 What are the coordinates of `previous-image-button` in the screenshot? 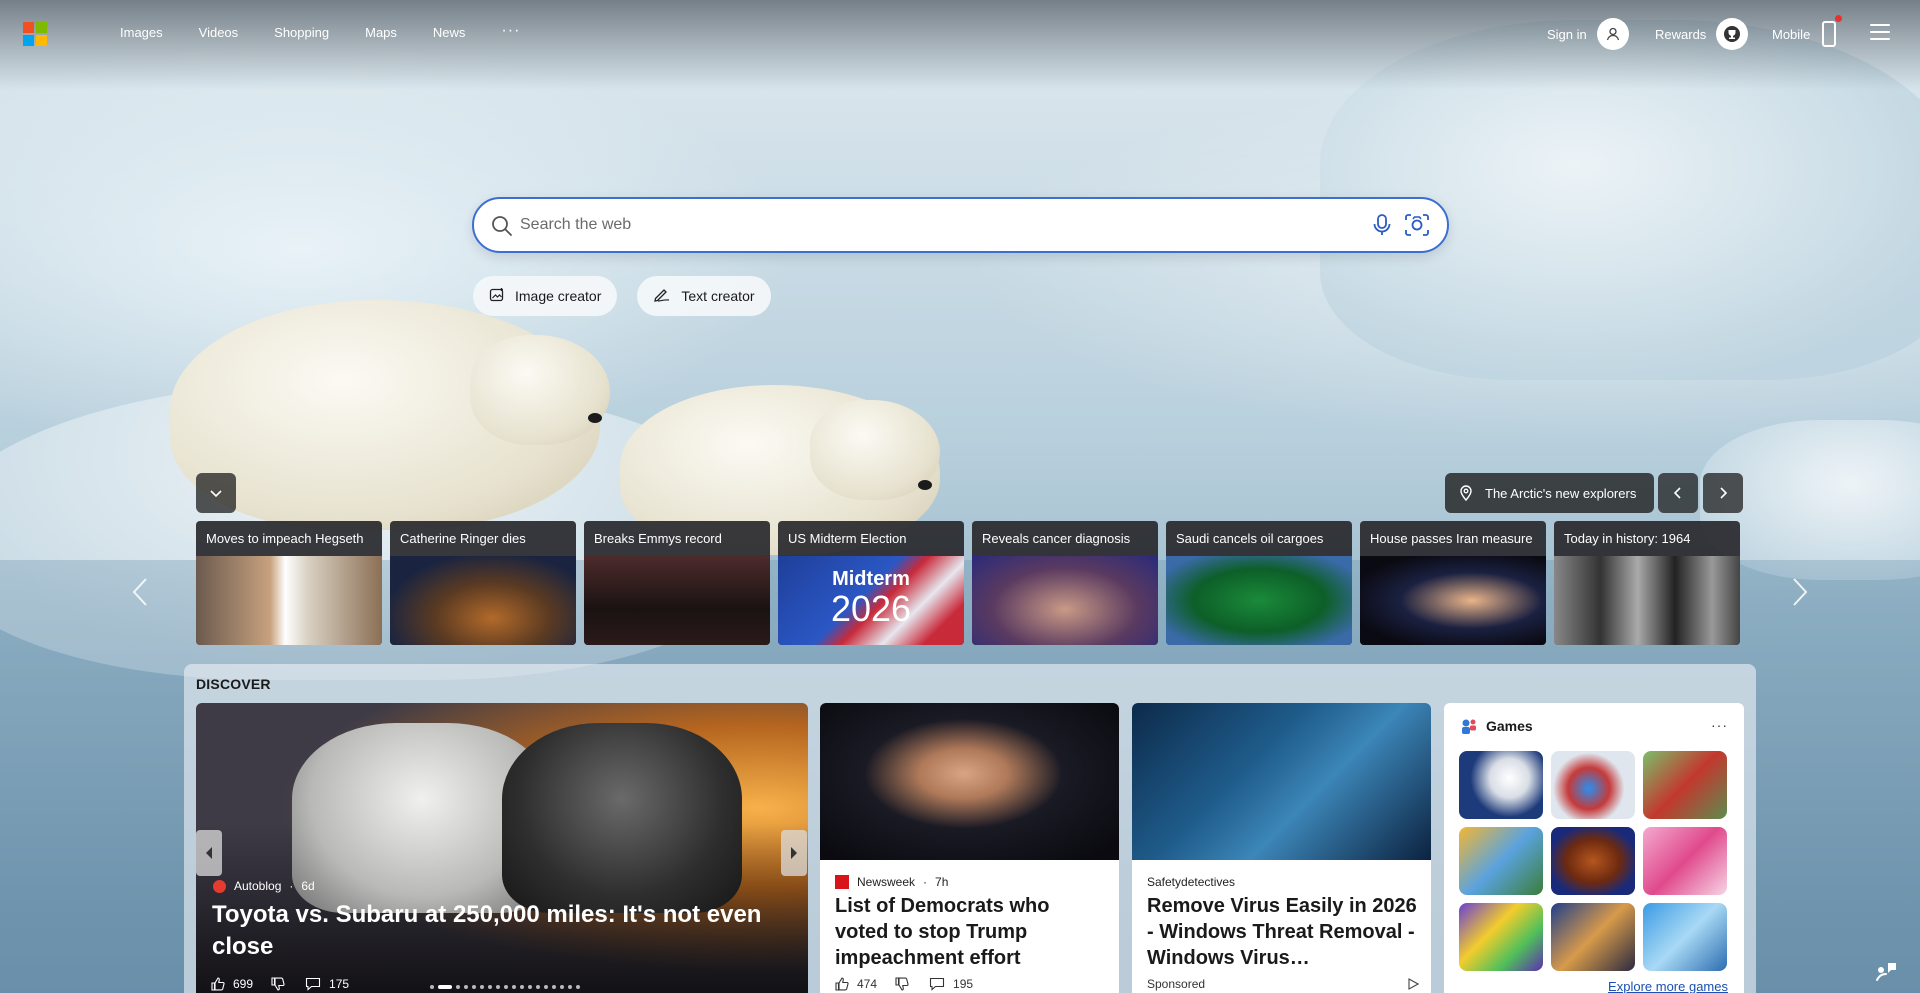 It's located at (1678, 493).